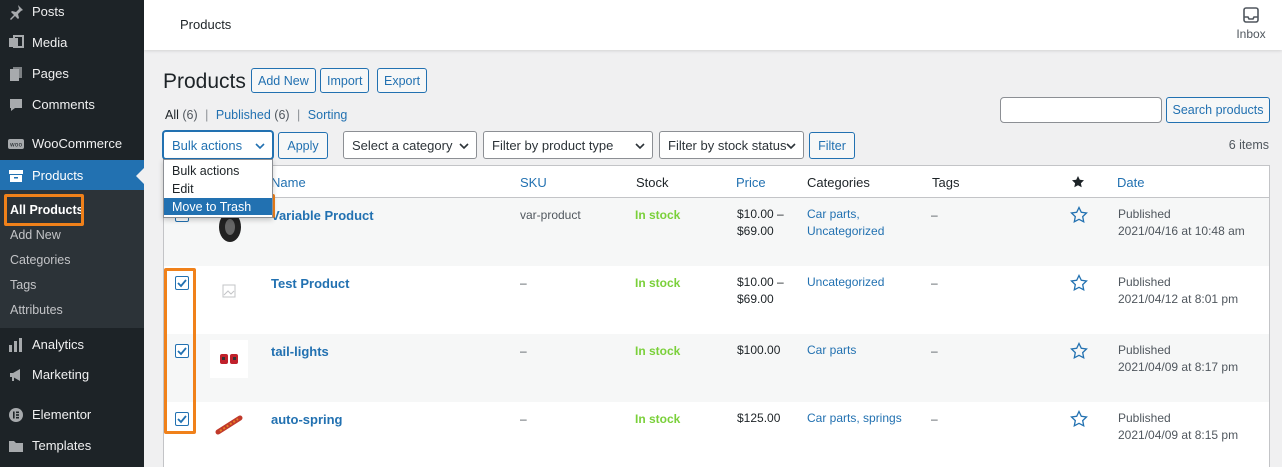  I want to click on sidebar-item-templates: Templates, so click(72, 445).